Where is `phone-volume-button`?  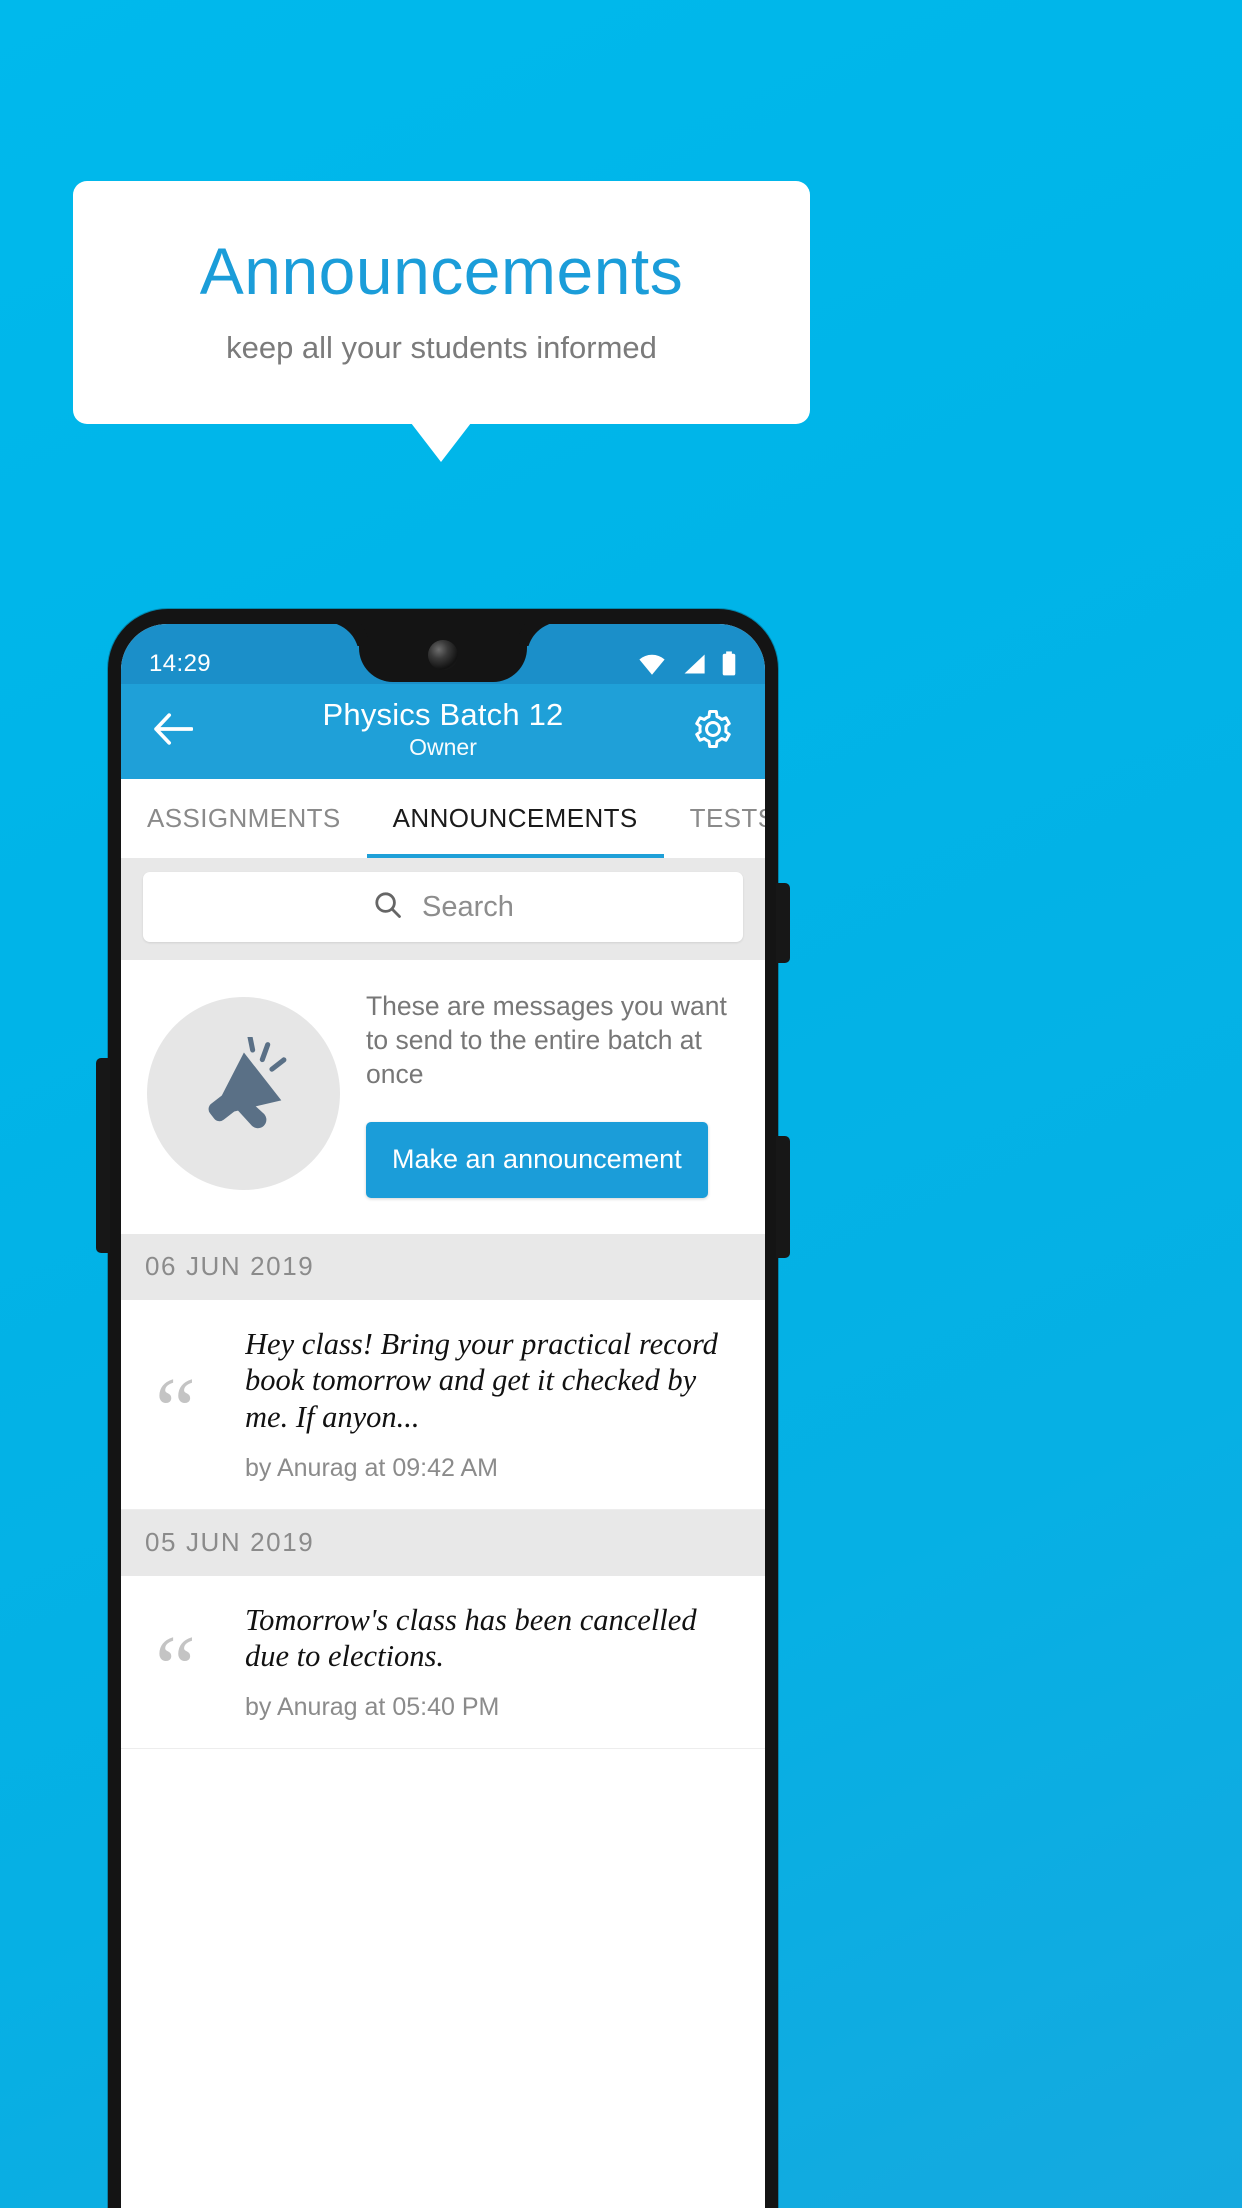 phone-volume-button is located at coordinates (103, 1155).